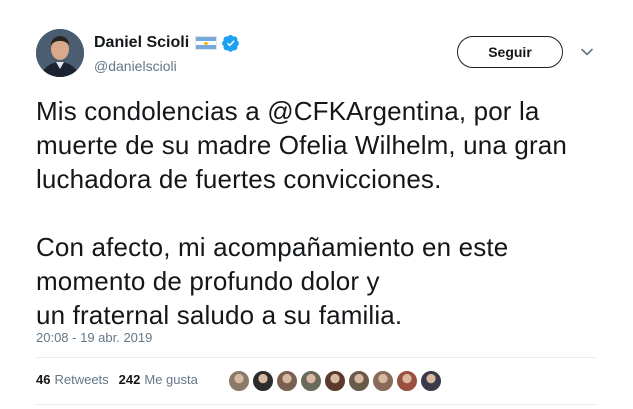 The image size is (633, 409). What do you see at coordinates (510, 52) in the screenshot?
I see `follow-button: Seguir` at bounding box center [510, 52].